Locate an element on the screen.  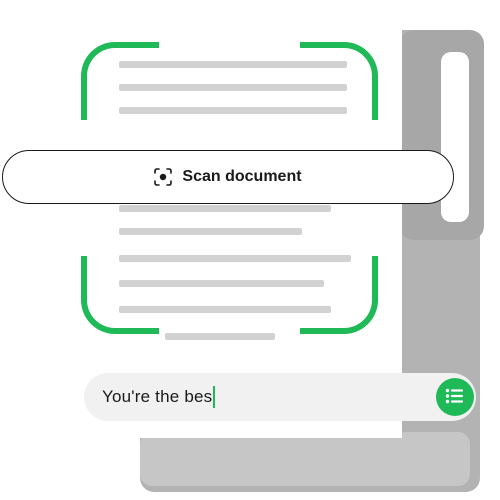
scan-document-label: Scan document is located at coordinates (242, 176).